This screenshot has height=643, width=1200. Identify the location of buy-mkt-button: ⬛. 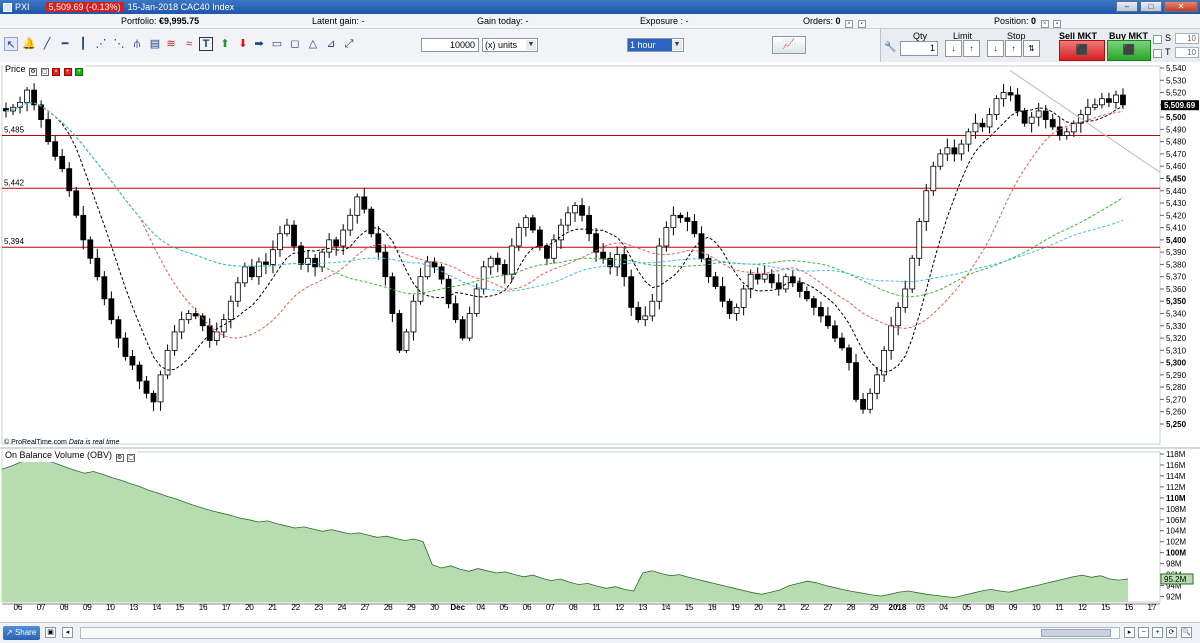
(1129, 50).